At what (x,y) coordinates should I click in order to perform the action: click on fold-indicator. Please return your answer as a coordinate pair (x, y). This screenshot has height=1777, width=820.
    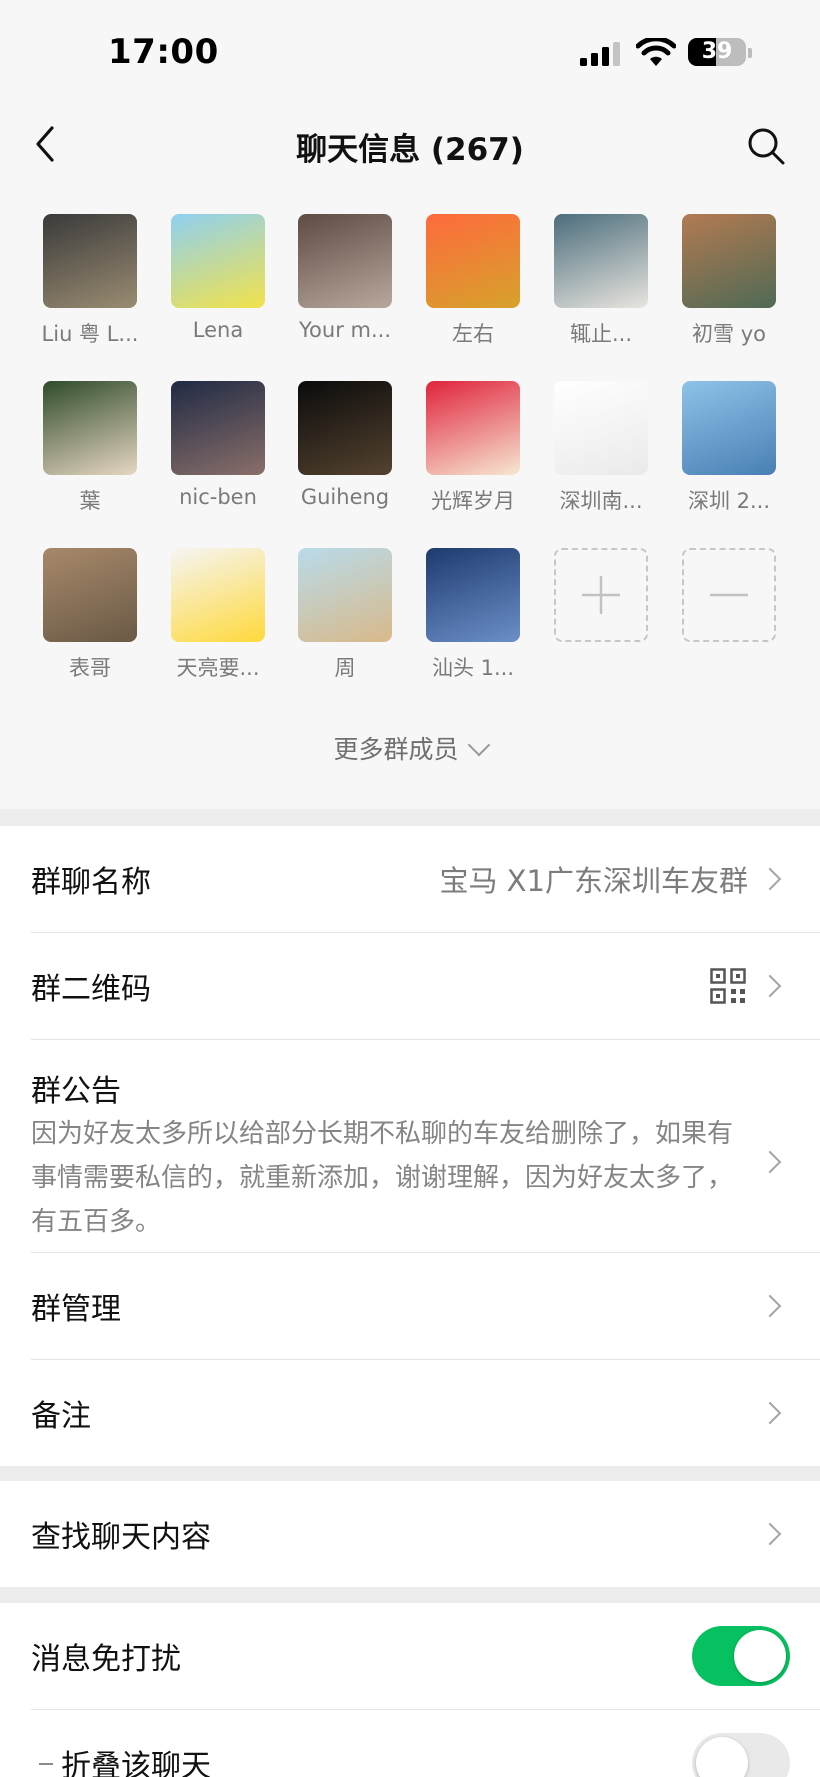
    Looking at the image, I should click on (46, 1764).